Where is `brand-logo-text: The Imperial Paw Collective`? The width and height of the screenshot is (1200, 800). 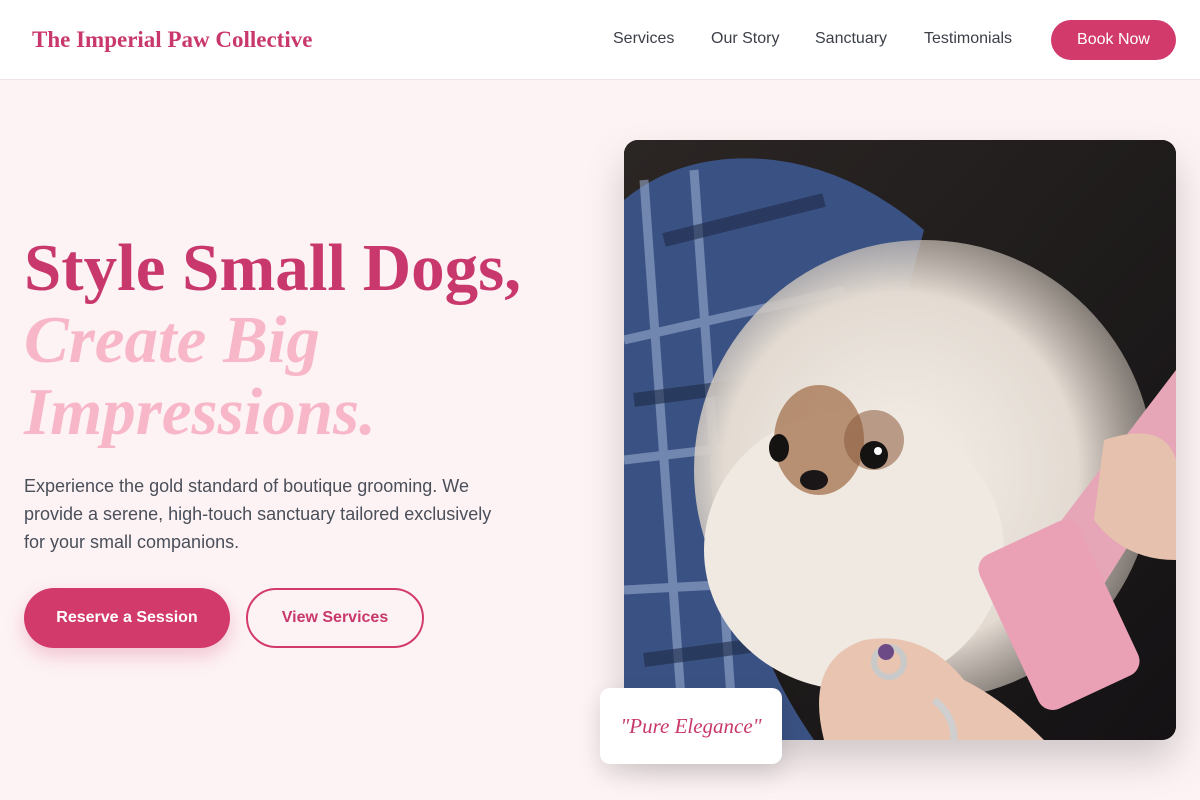 brand-logo-text: The Imperial Paw Collective is located at coordinates (172, 40).